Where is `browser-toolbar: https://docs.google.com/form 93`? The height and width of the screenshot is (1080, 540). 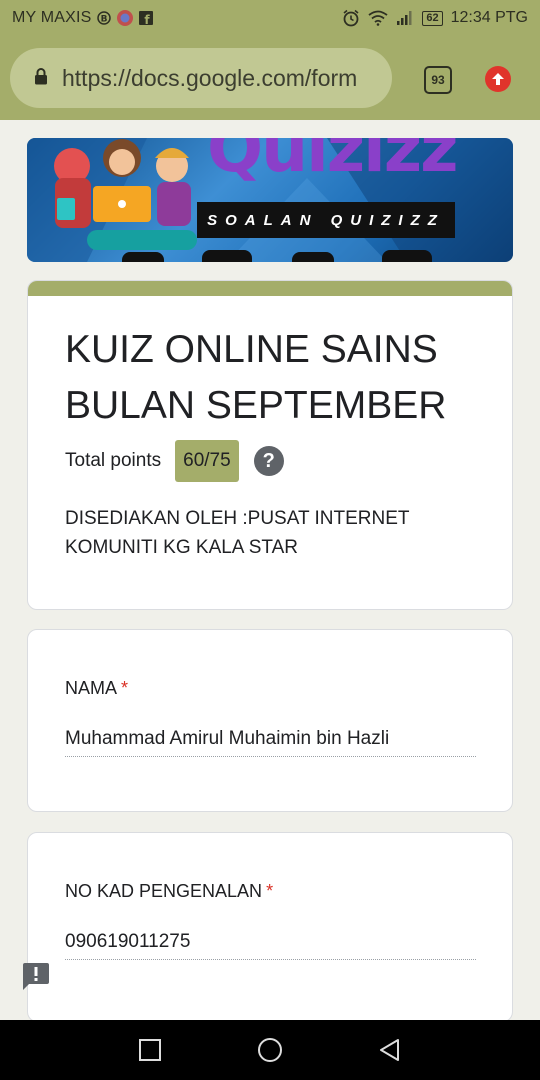
browser-toolbar: https://docs.google.com/form 93 is located at coordinates (270, 79).